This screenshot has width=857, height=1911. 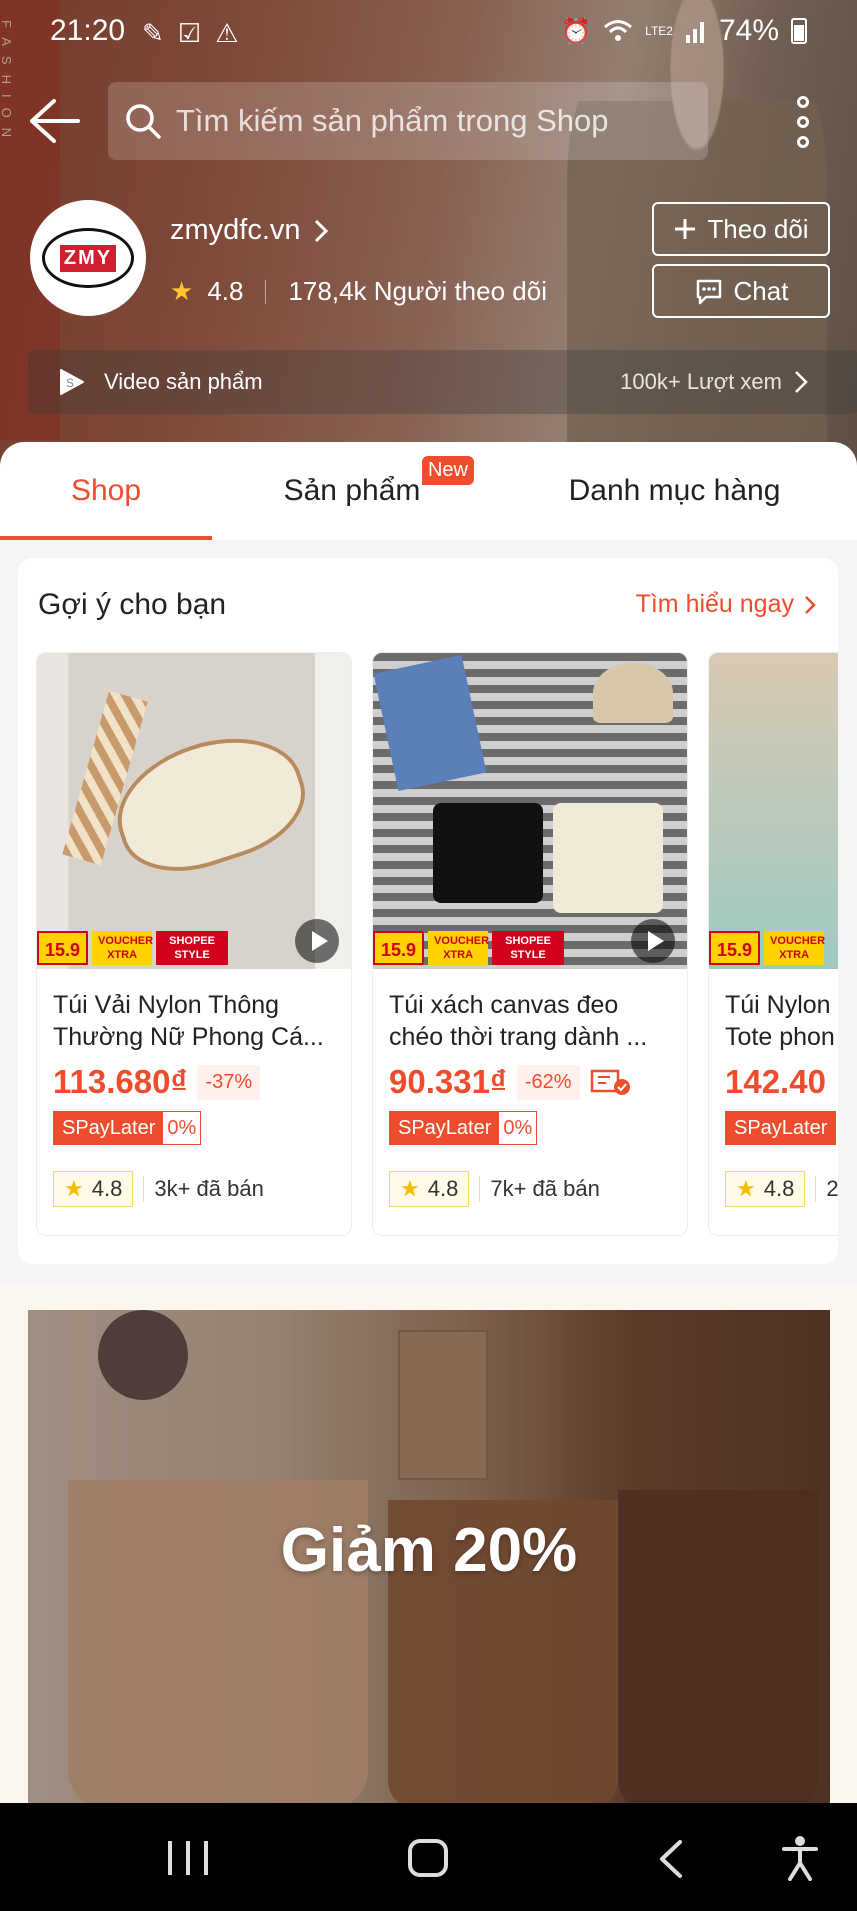 I want to click on price-row: 90.331₫ -62%, so click(x=510, y=1082).